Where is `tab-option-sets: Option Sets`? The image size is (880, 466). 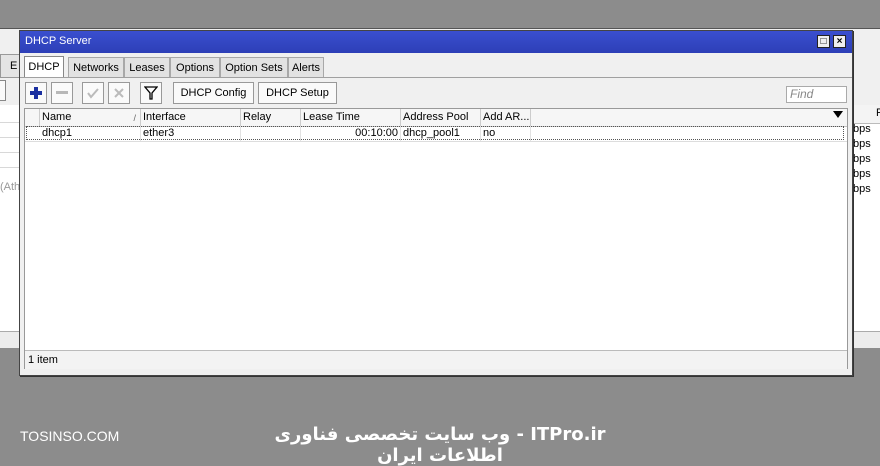
tab-option-sets: Option Sets is located at coordinates (254, 67).